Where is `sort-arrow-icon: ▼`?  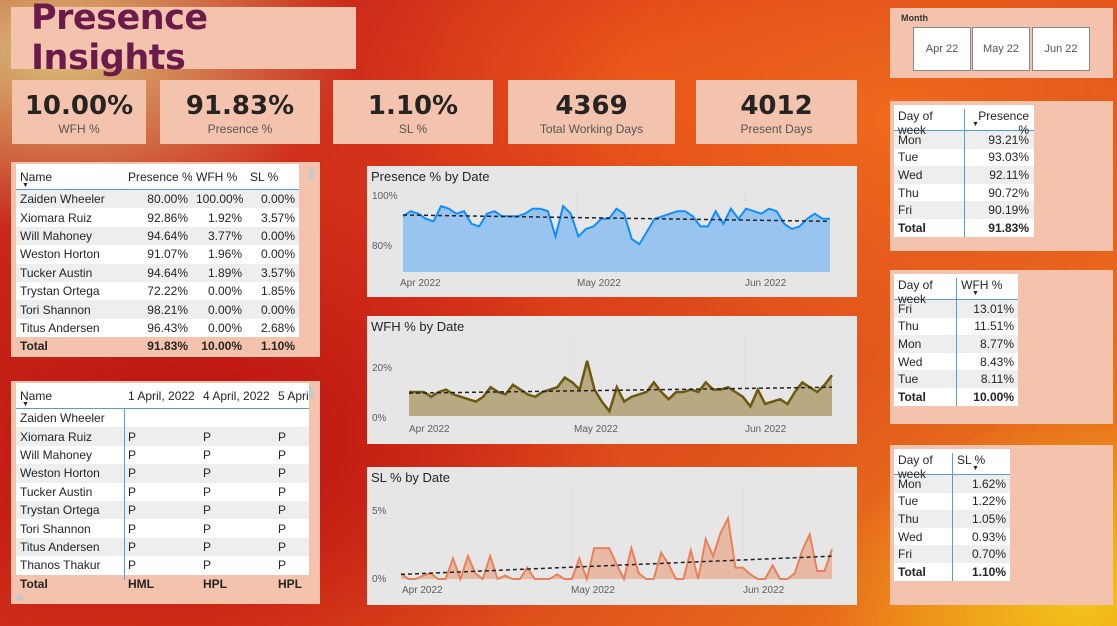 sort-arrow-icon: ▼ is located at coordinates (975, 468).